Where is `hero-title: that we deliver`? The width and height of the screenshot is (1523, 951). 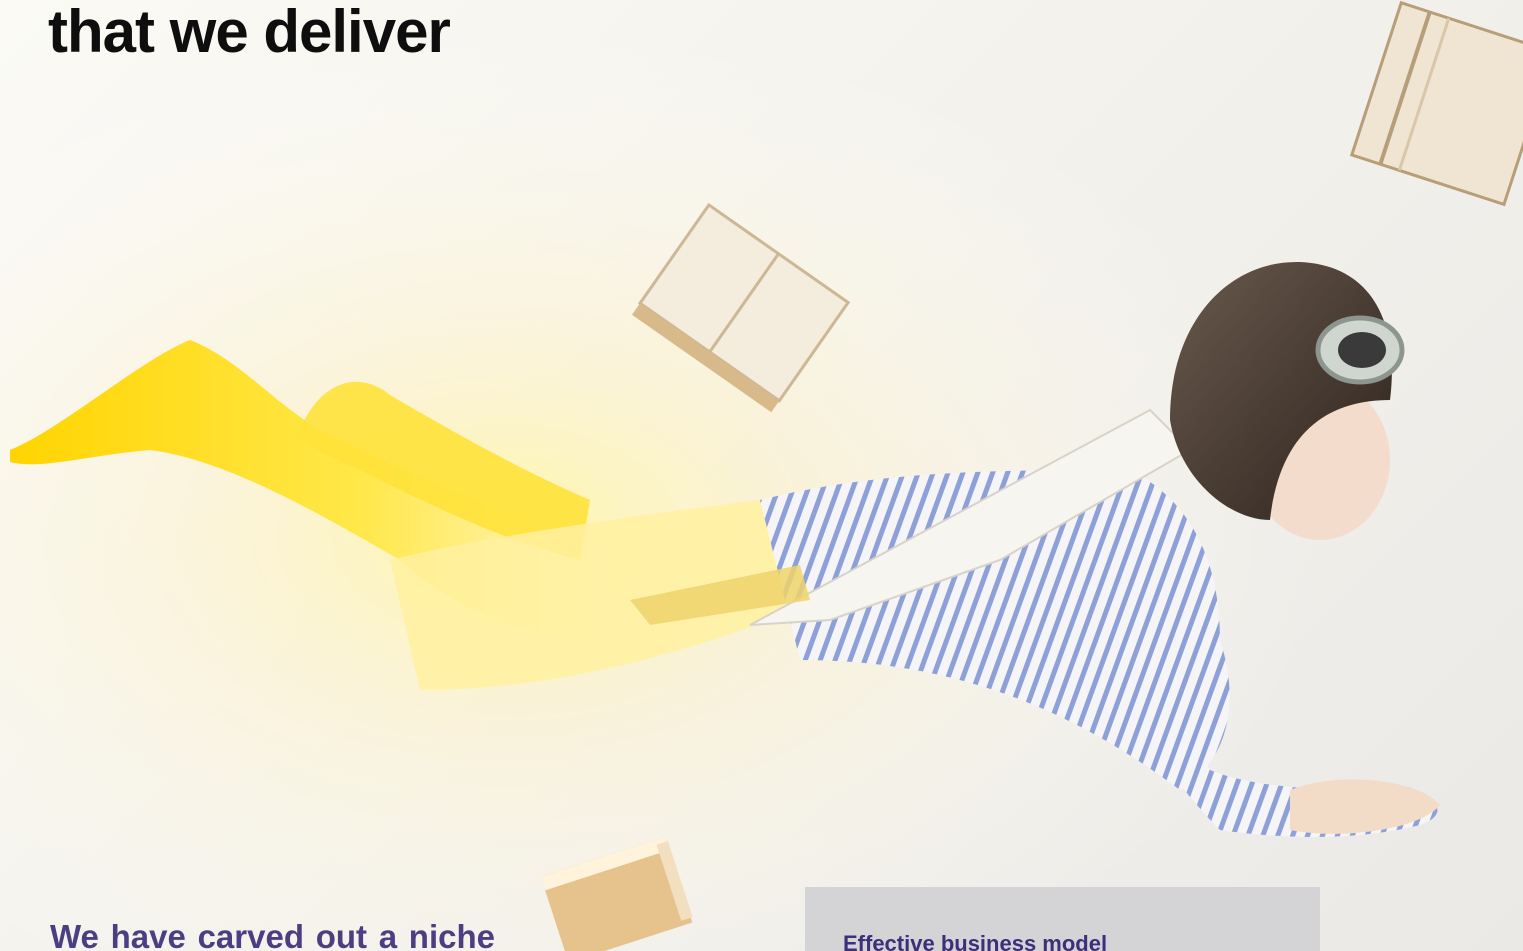 hero-title: that we deliver is located at coordinates (249, 32).